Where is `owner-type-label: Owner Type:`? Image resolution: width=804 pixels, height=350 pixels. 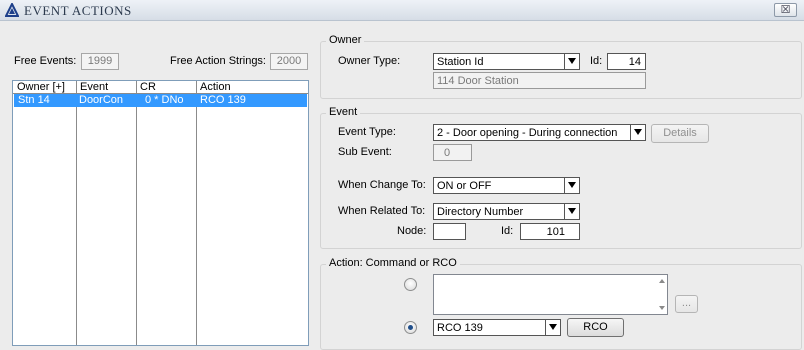
owner-type-label: Owner Type: is located at coordinates (369, 61).